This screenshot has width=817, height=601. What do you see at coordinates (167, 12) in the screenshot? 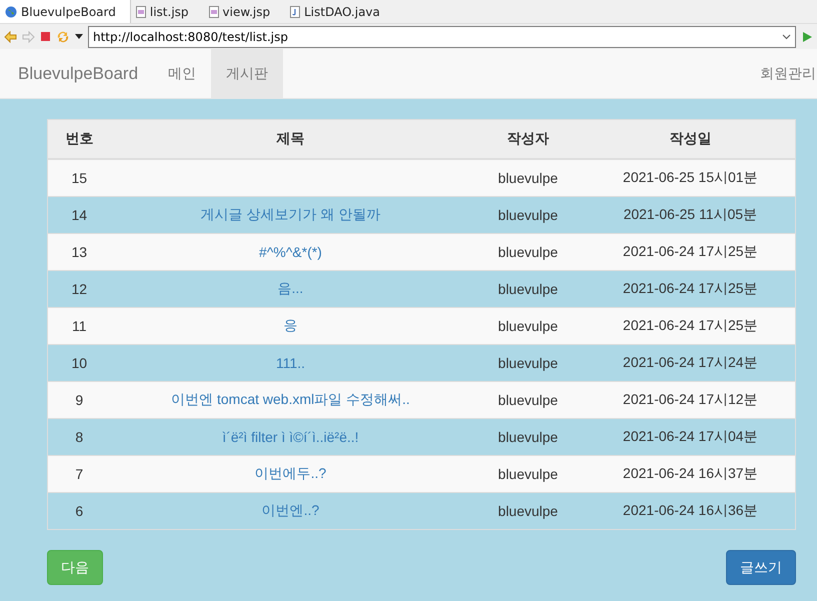
I see `editor-tab: list.jsp` at bounding box center [167, 12].